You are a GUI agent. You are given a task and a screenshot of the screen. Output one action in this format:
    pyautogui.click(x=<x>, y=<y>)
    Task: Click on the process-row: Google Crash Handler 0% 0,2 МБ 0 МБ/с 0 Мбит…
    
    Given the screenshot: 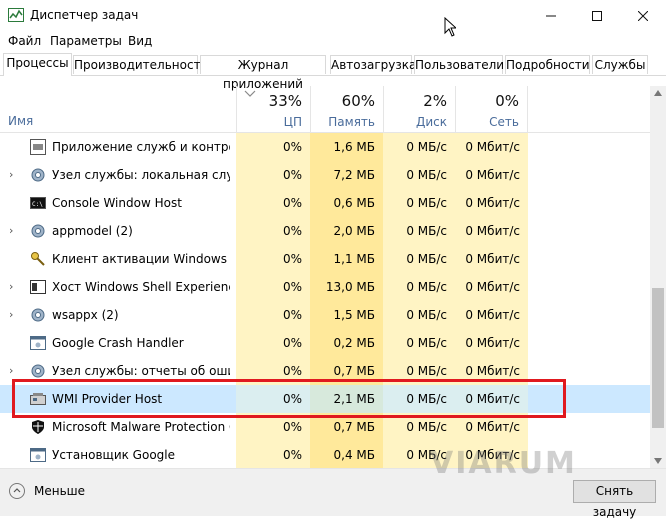 What is the action you would take?
    pyautogui.click(x=325, y=343)
    